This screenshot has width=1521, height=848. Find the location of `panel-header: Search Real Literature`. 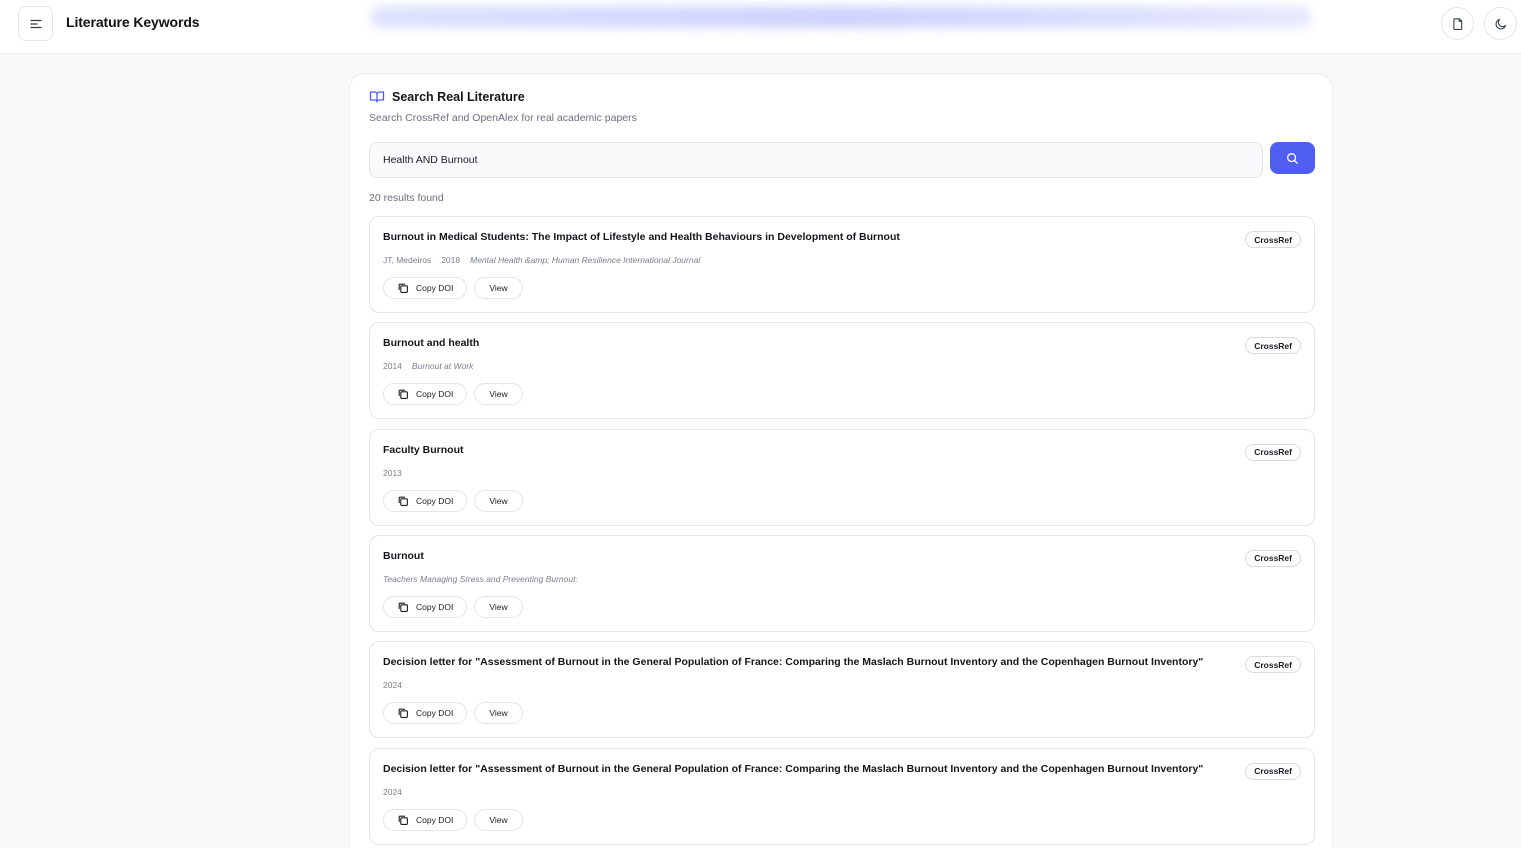

panel-header: Search Real Literature is located at coordinates (447, 97).